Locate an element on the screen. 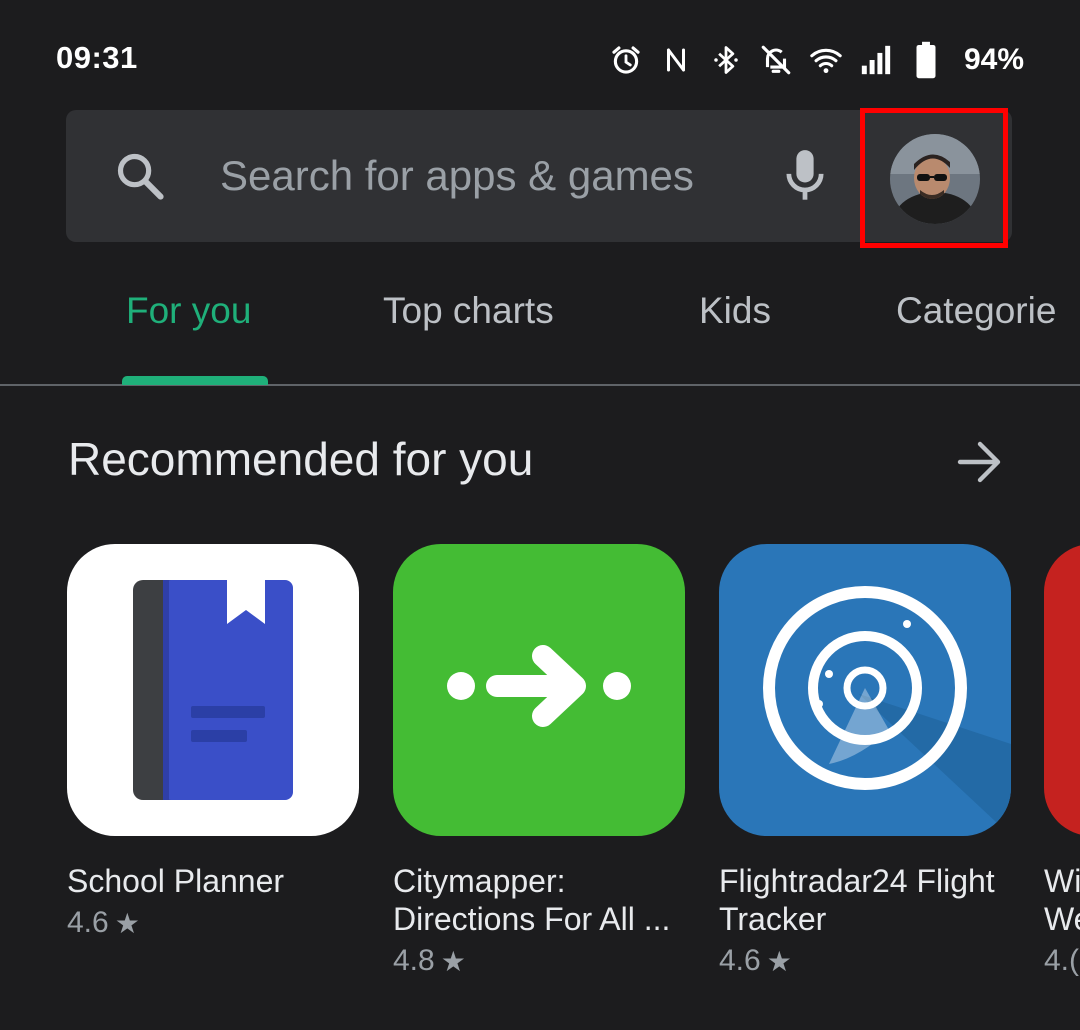  battery-percent: 94% is located at coordinates (993, 59).